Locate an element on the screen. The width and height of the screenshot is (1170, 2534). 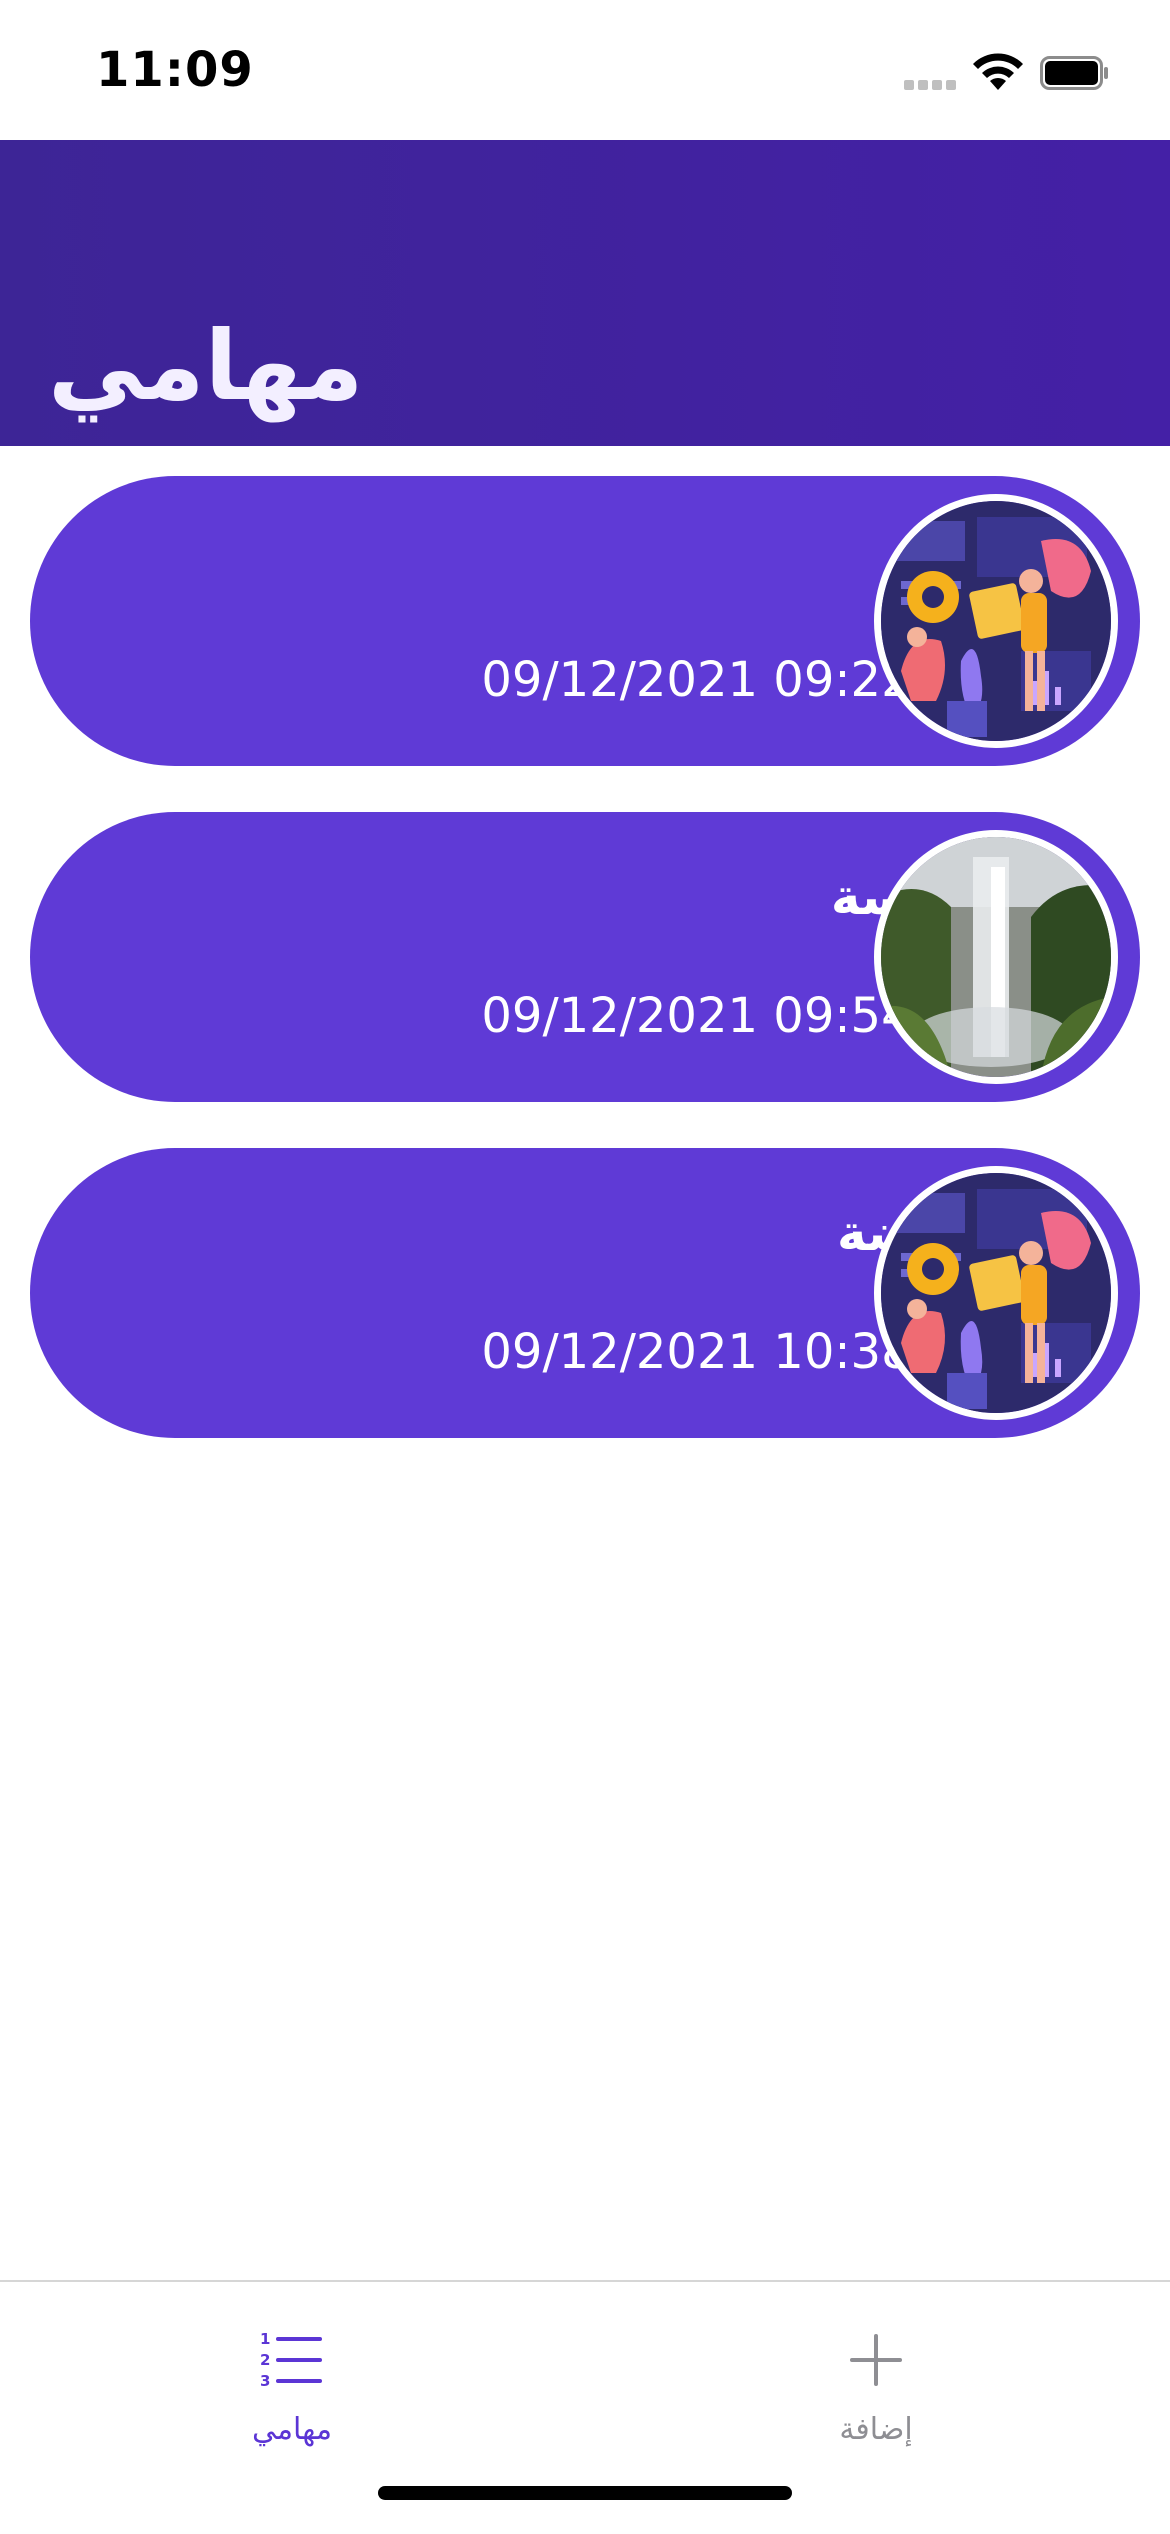
page-title: مهامي is located at coordinates (206, 366).